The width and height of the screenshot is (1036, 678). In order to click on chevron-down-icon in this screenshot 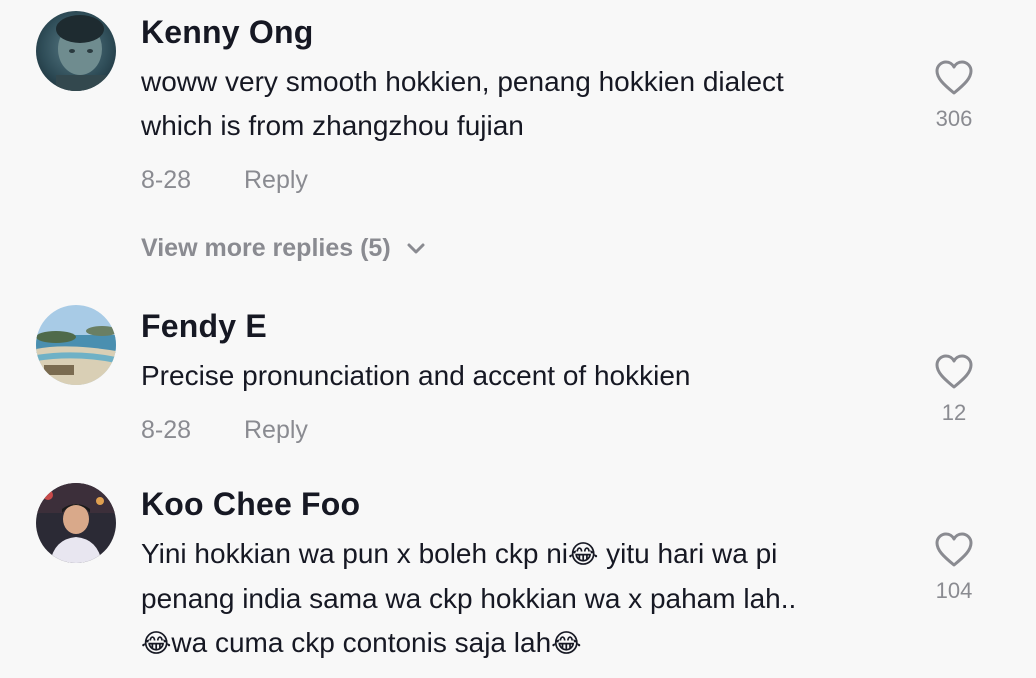, I will do `click(416, 248)`.